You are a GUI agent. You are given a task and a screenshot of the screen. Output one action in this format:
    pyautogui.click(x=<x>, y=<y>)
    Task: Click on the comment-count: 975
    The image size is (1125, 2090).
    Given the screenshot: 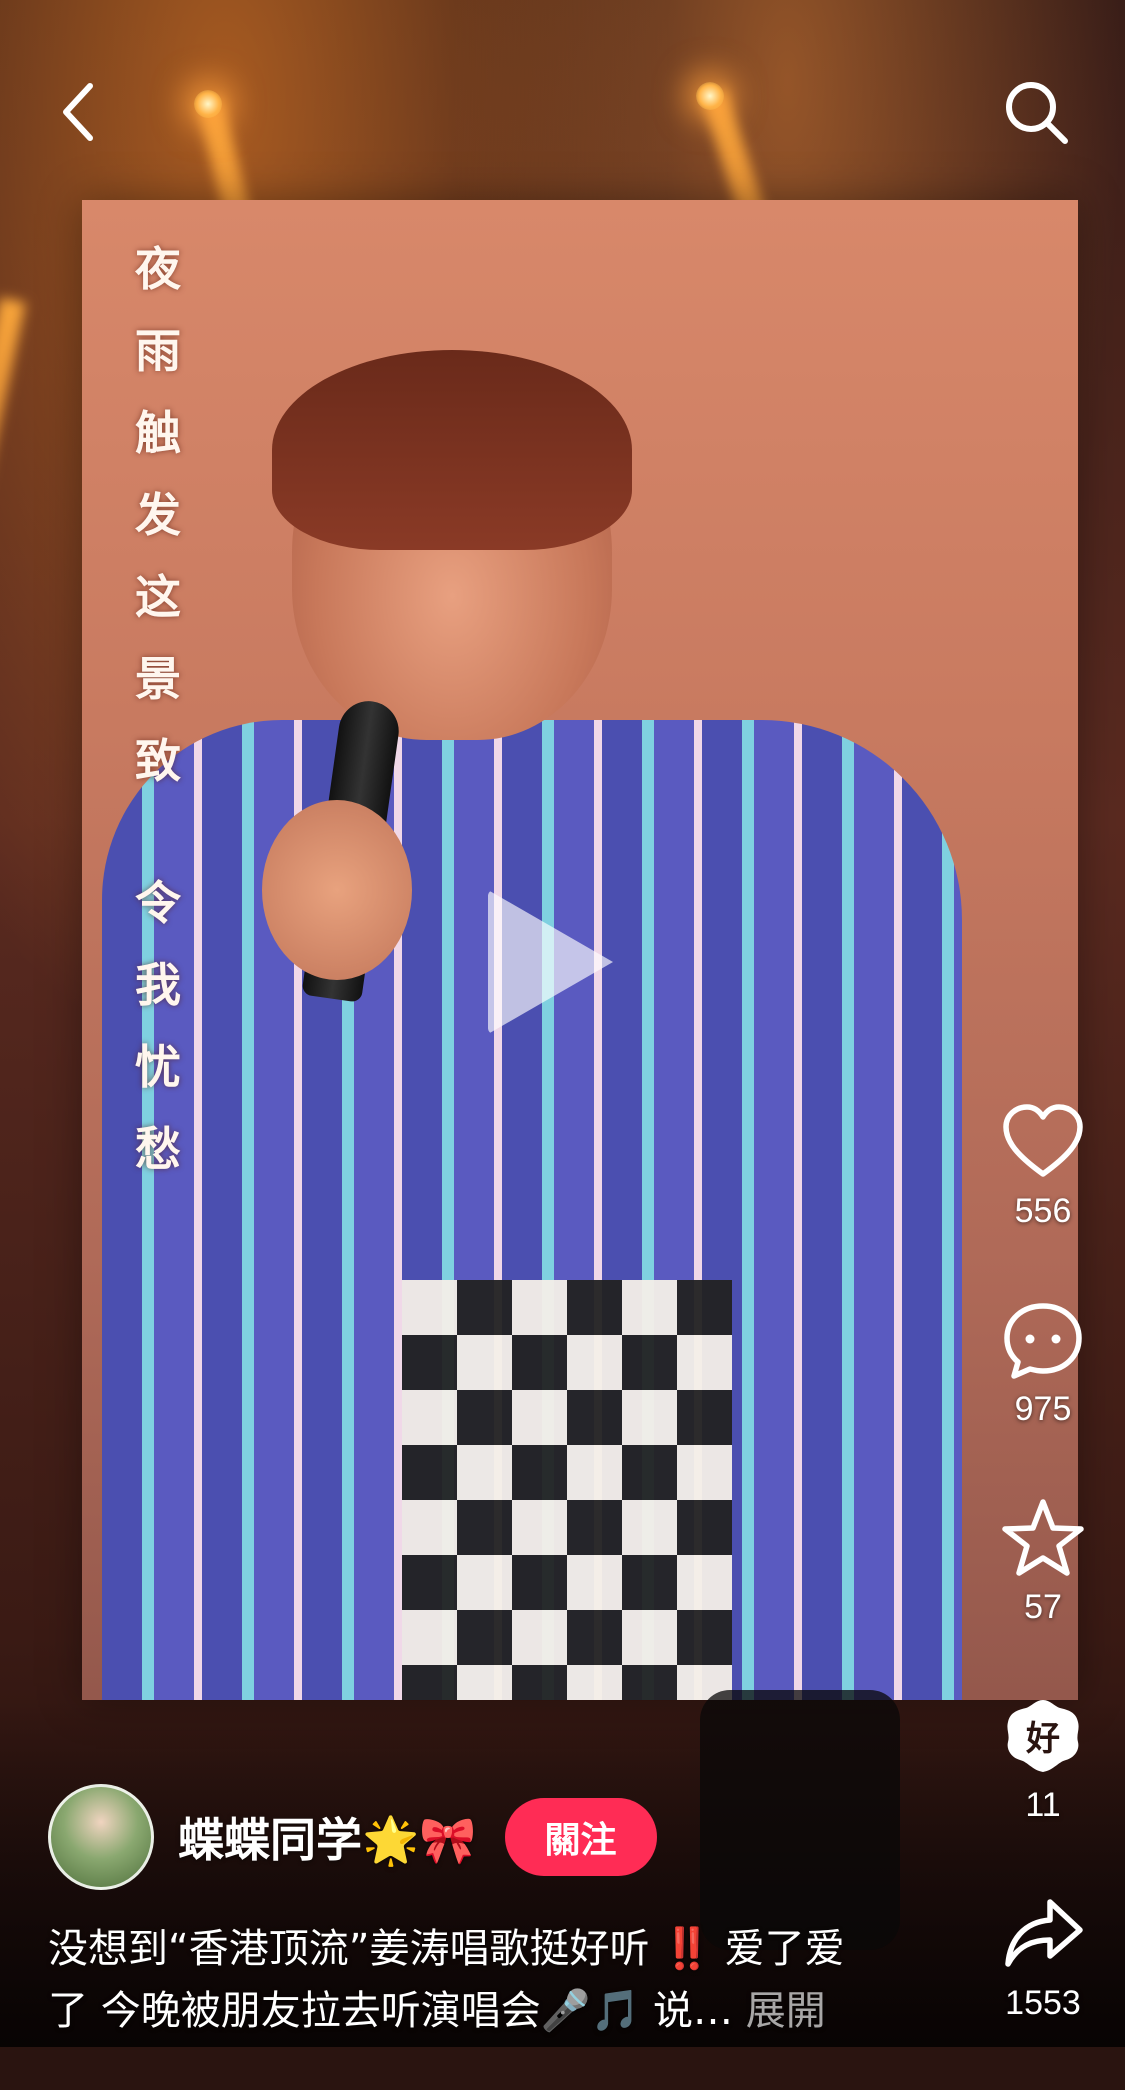 What is the action you would take?
    pyautogui.click(x=1043, y=1409)
    